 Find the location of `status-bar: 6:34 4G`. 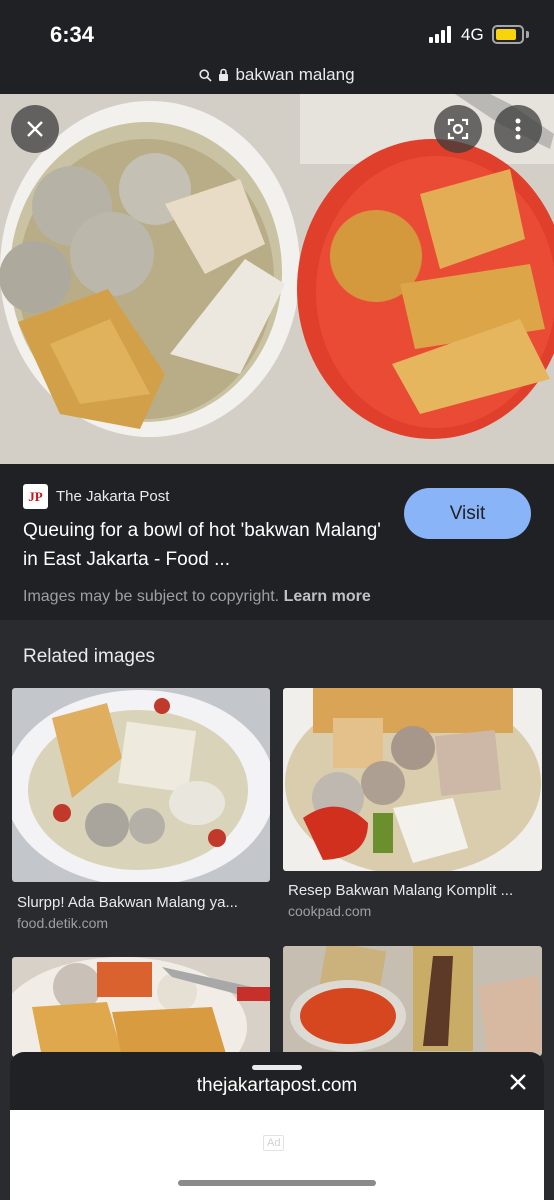

status-bar: 6:34 4G is located at coordinates (277, 28).